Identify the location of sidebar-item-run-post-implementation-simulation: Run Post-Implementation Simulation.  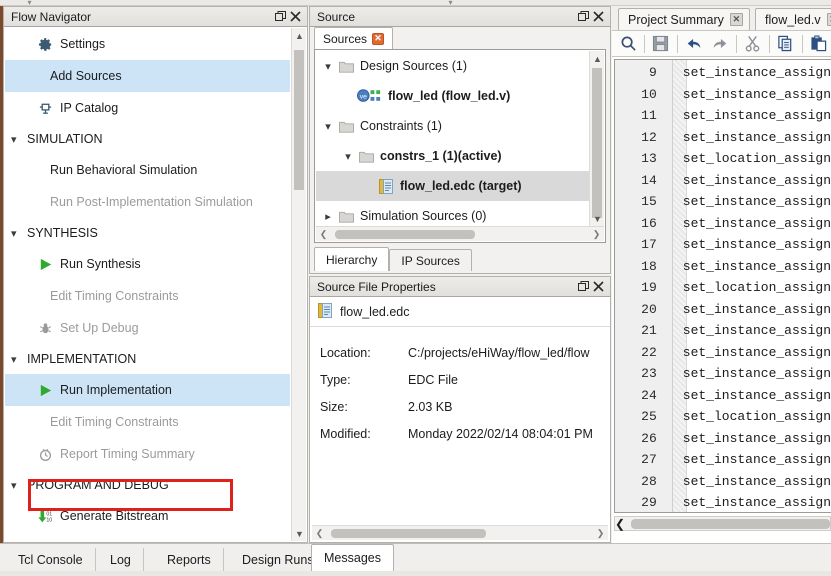
(147, 202).